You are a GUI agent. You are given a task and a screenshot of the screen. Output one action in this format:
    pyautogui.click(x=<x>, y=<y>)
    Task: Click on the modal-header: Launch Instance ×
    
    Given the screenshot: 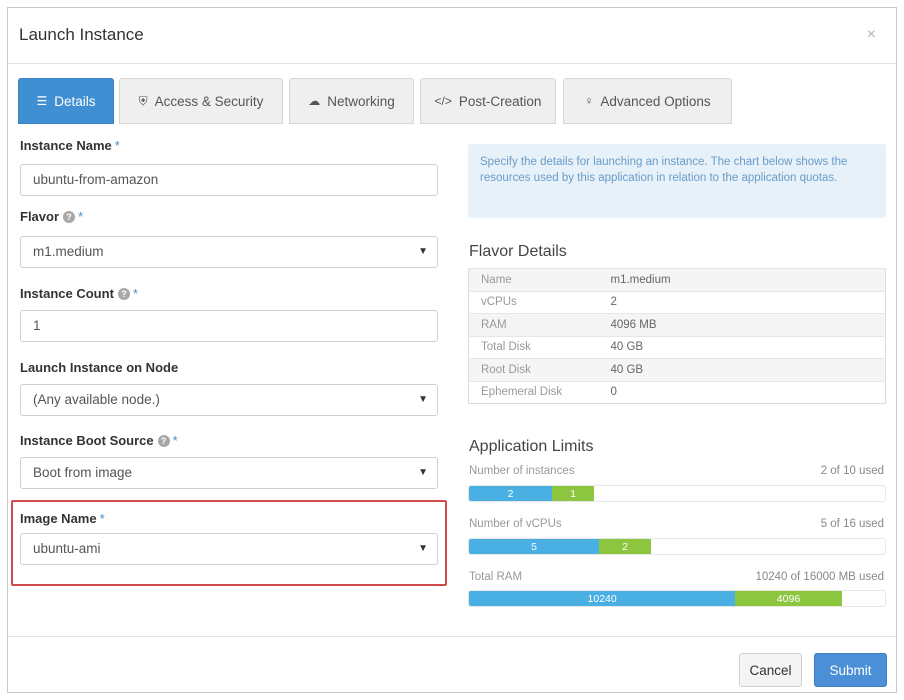 What is the action you would take?
    pyautogui.click(x=452, y=36)
    